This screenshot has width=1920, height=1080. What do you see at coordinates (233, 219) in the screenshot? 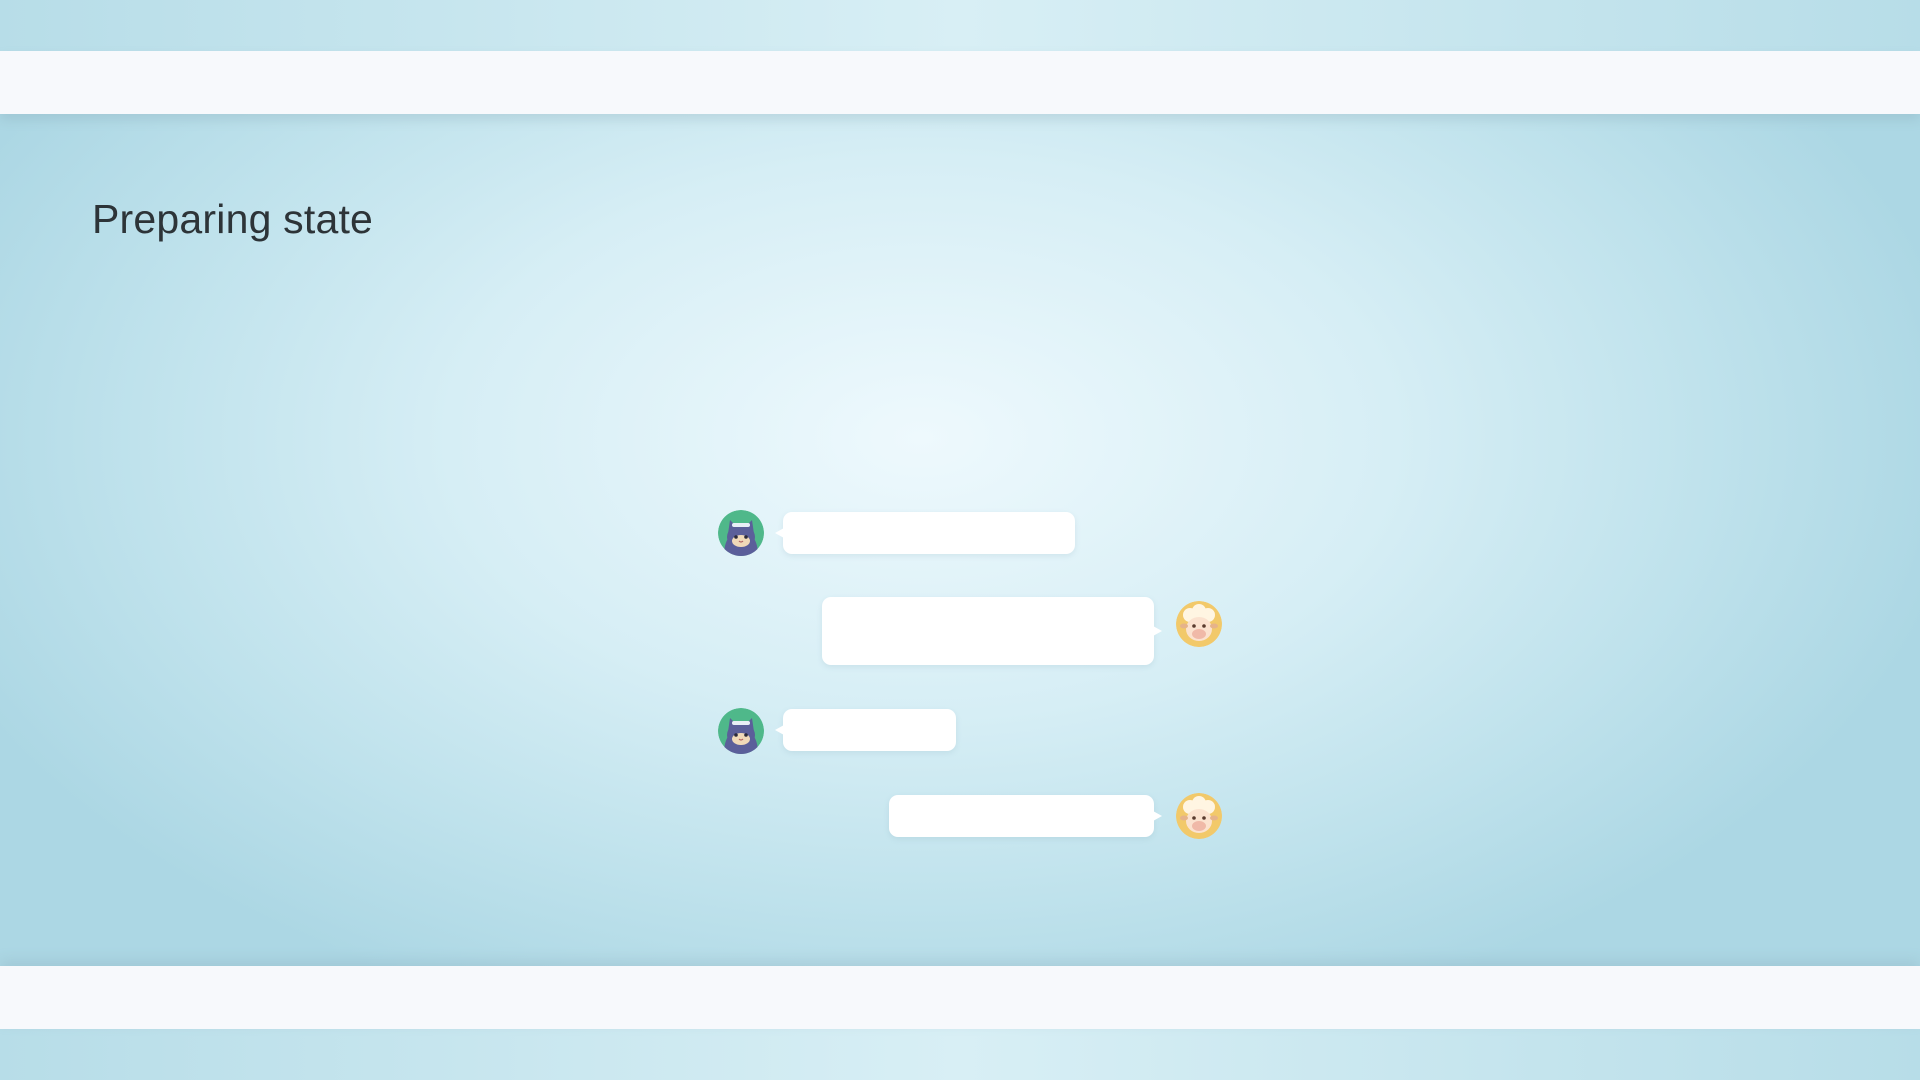
I see `page-title: Preparing state` at bounding box center [233, 219].